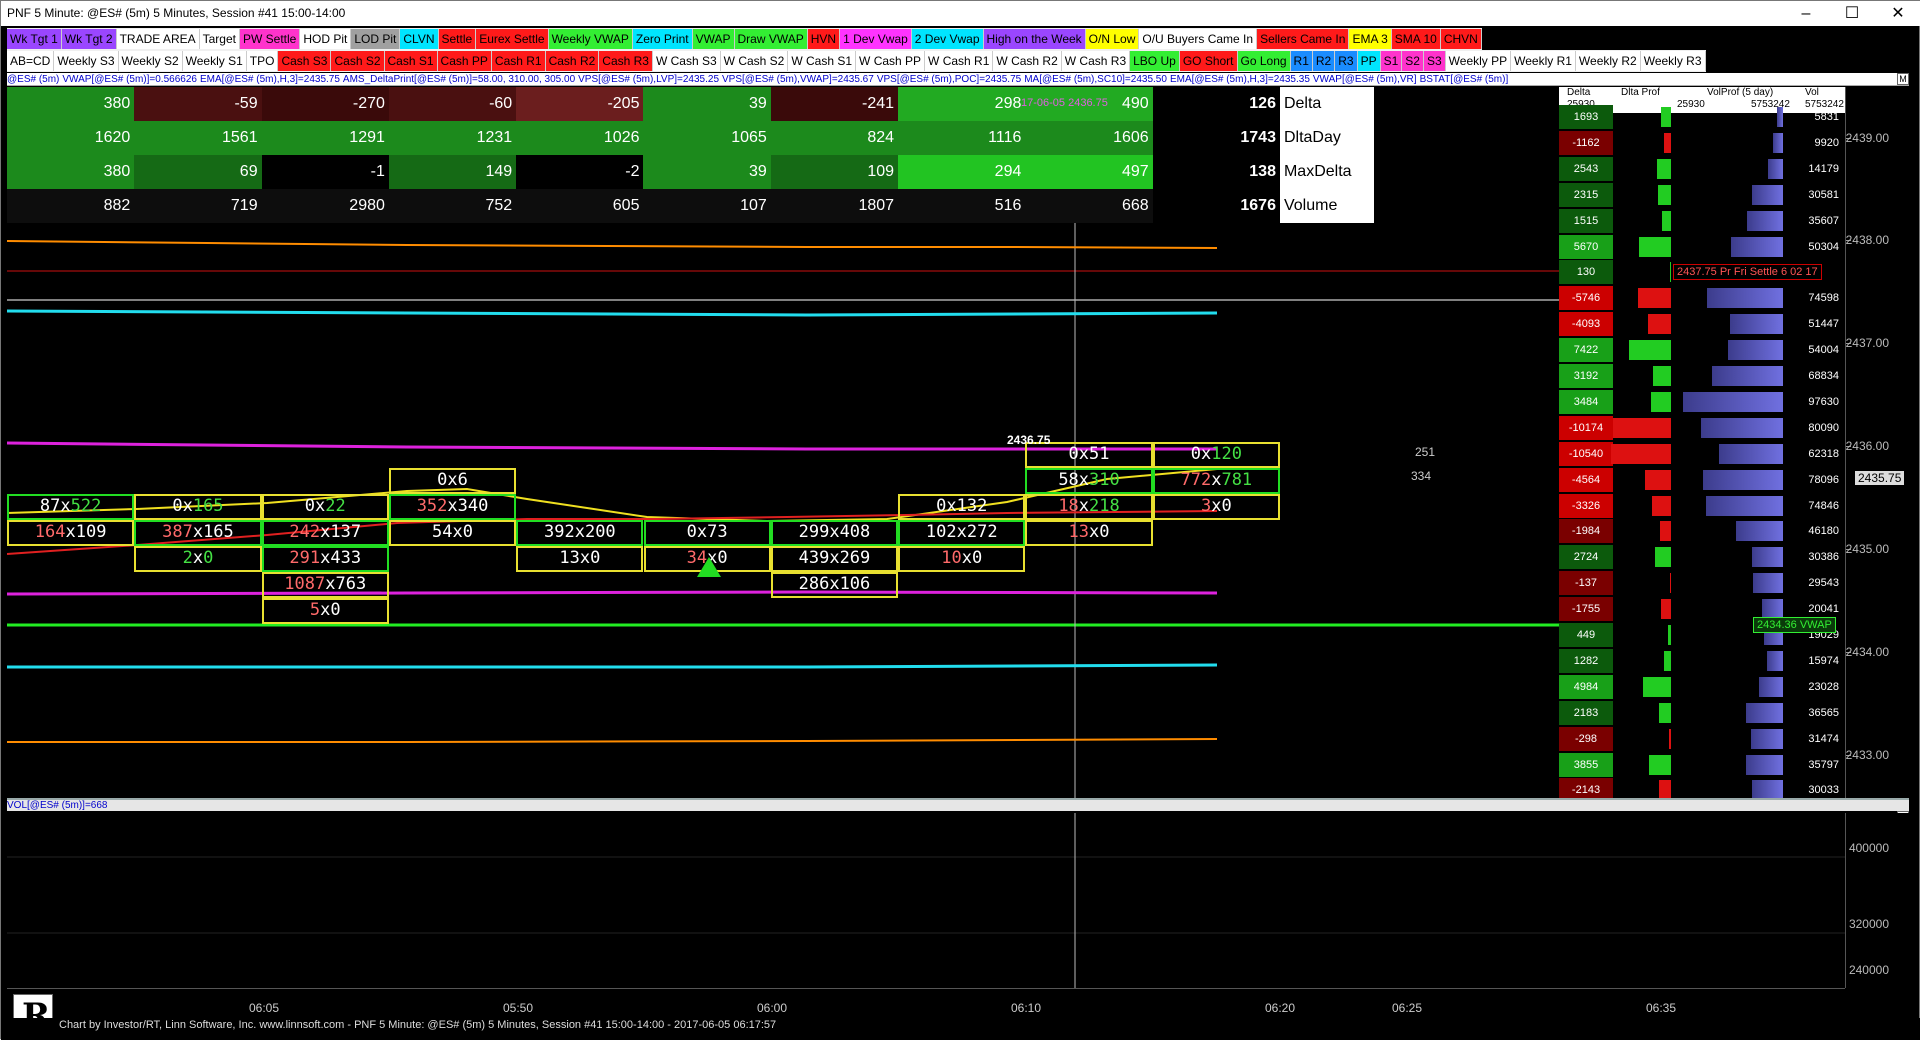 The width and height of the screenshot is (1920, 1040). I want to click on toolbar-button-r2: R2, so click(1324, 61).